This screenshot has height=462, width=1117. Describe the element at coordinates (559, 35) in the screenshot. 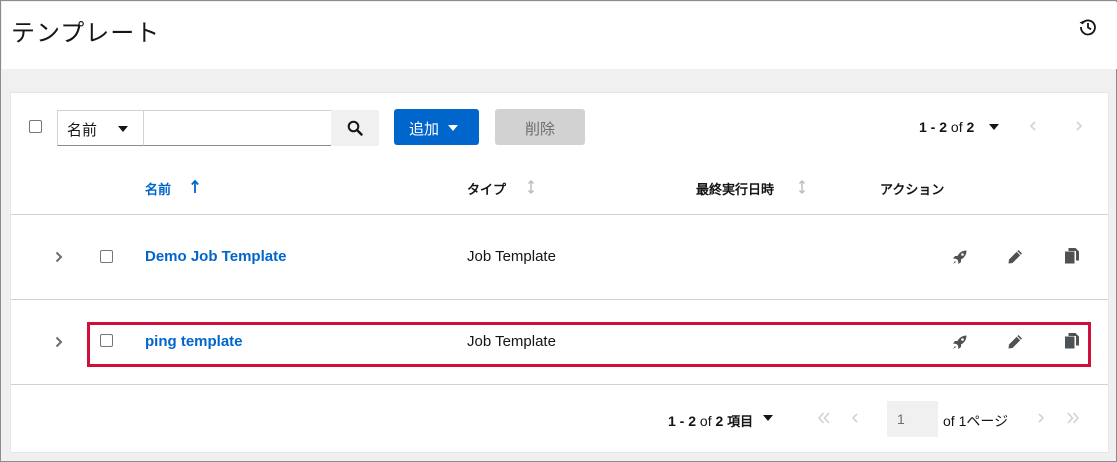

I see `page-header: テンプレート` at that location.